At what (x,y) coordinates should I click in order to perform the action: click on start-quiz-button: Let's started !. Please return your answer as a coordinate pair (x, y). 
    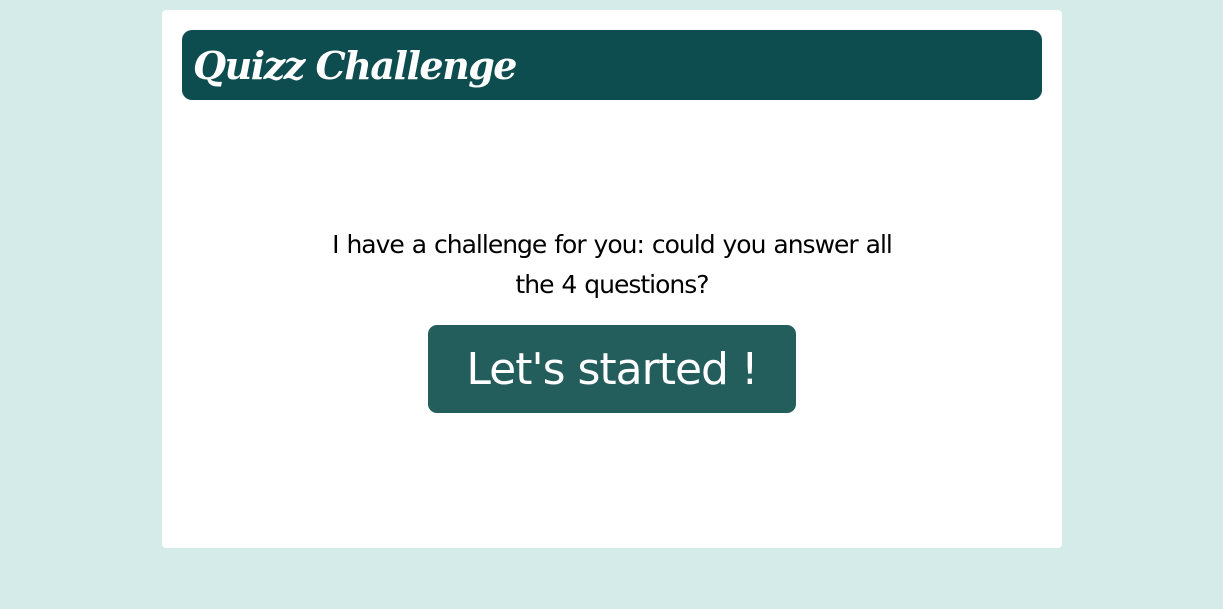
    Looking at the image, I should click on (612, 369).